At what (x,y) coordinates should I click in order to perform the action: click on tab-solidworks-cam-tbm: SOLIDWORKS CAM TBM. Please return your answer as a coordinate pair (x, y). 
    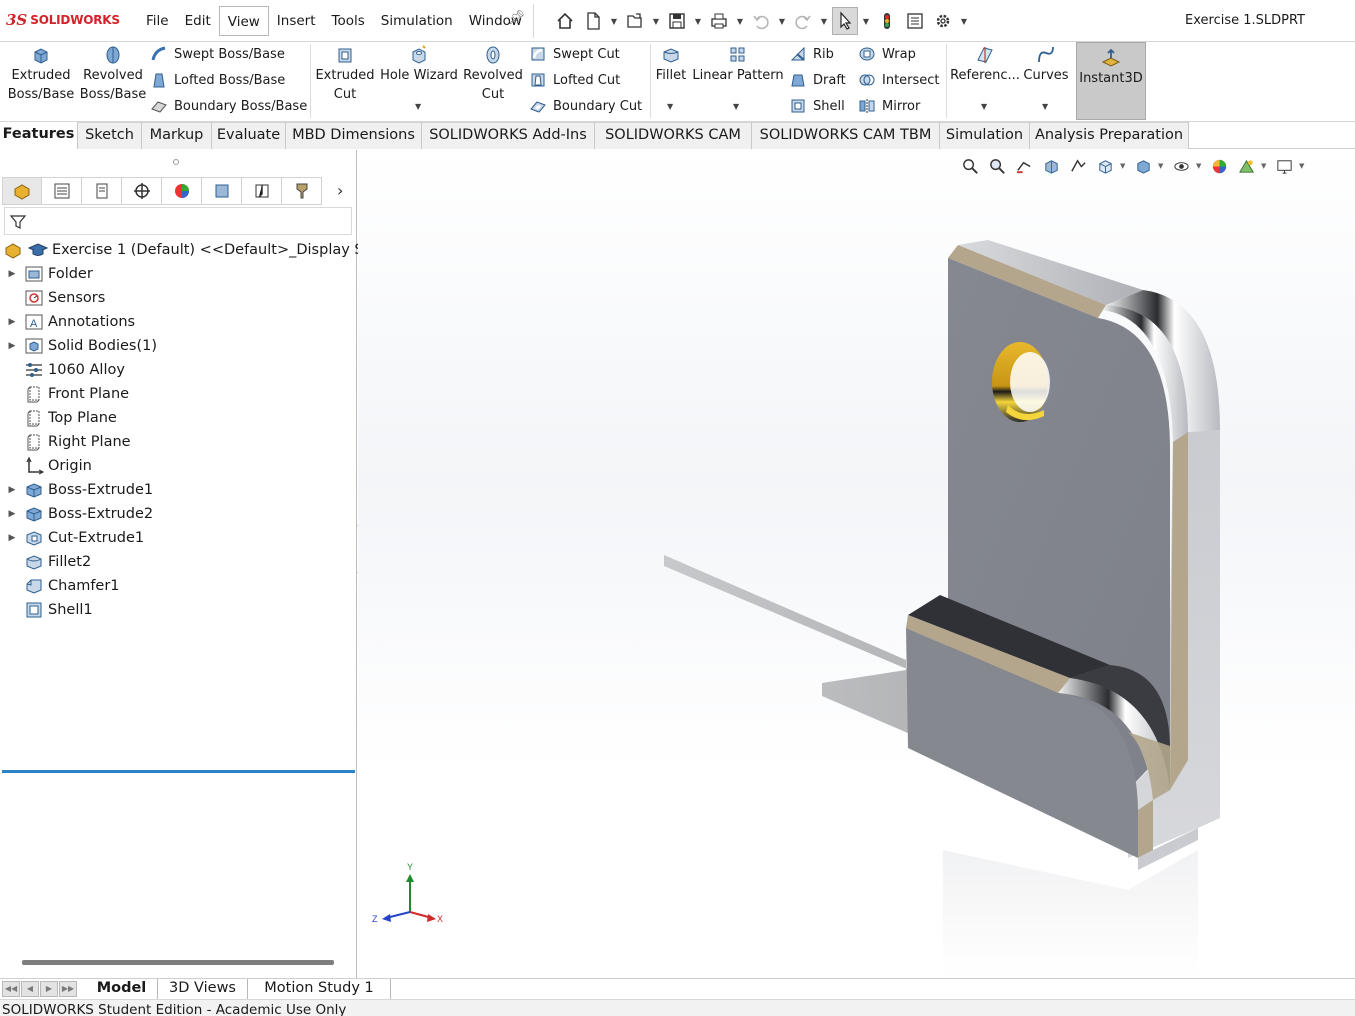
    Looking at the image, I should click on (846, 135).